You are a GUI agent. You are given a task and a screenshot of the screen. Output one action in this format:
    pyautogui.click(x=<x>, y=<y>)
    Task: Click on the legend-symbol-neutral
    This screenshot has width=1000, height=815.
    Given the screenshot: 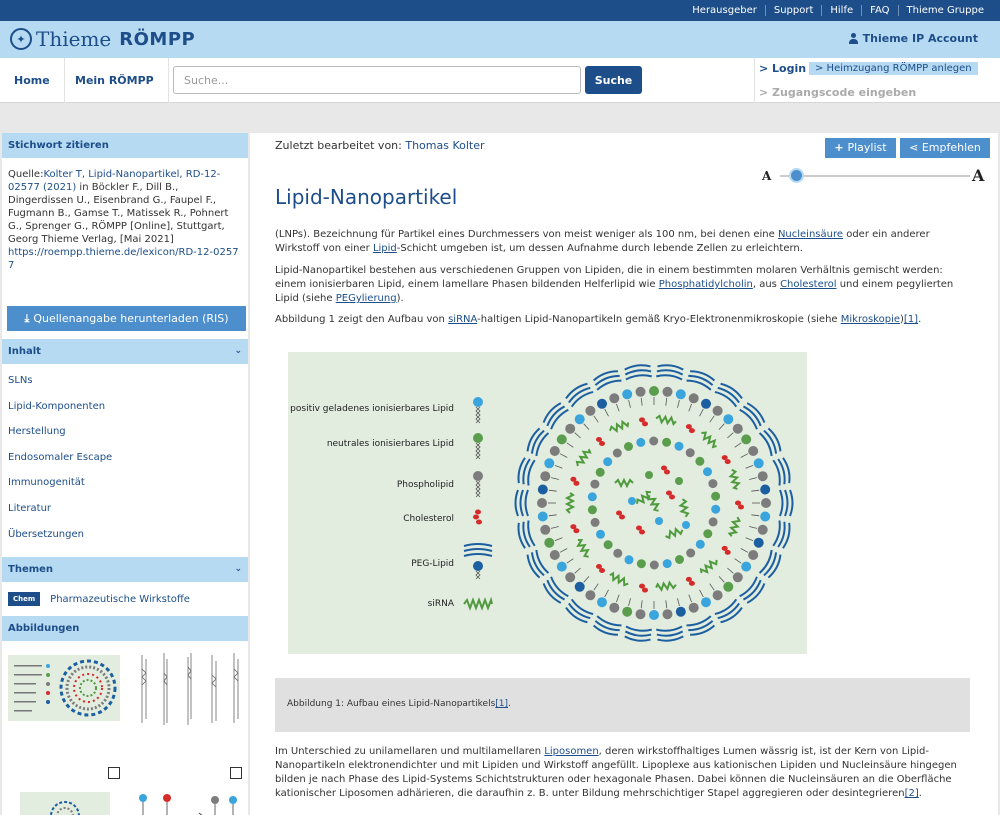 What is the action you would take?
    pyautogui.click(x=478, y=446)
    